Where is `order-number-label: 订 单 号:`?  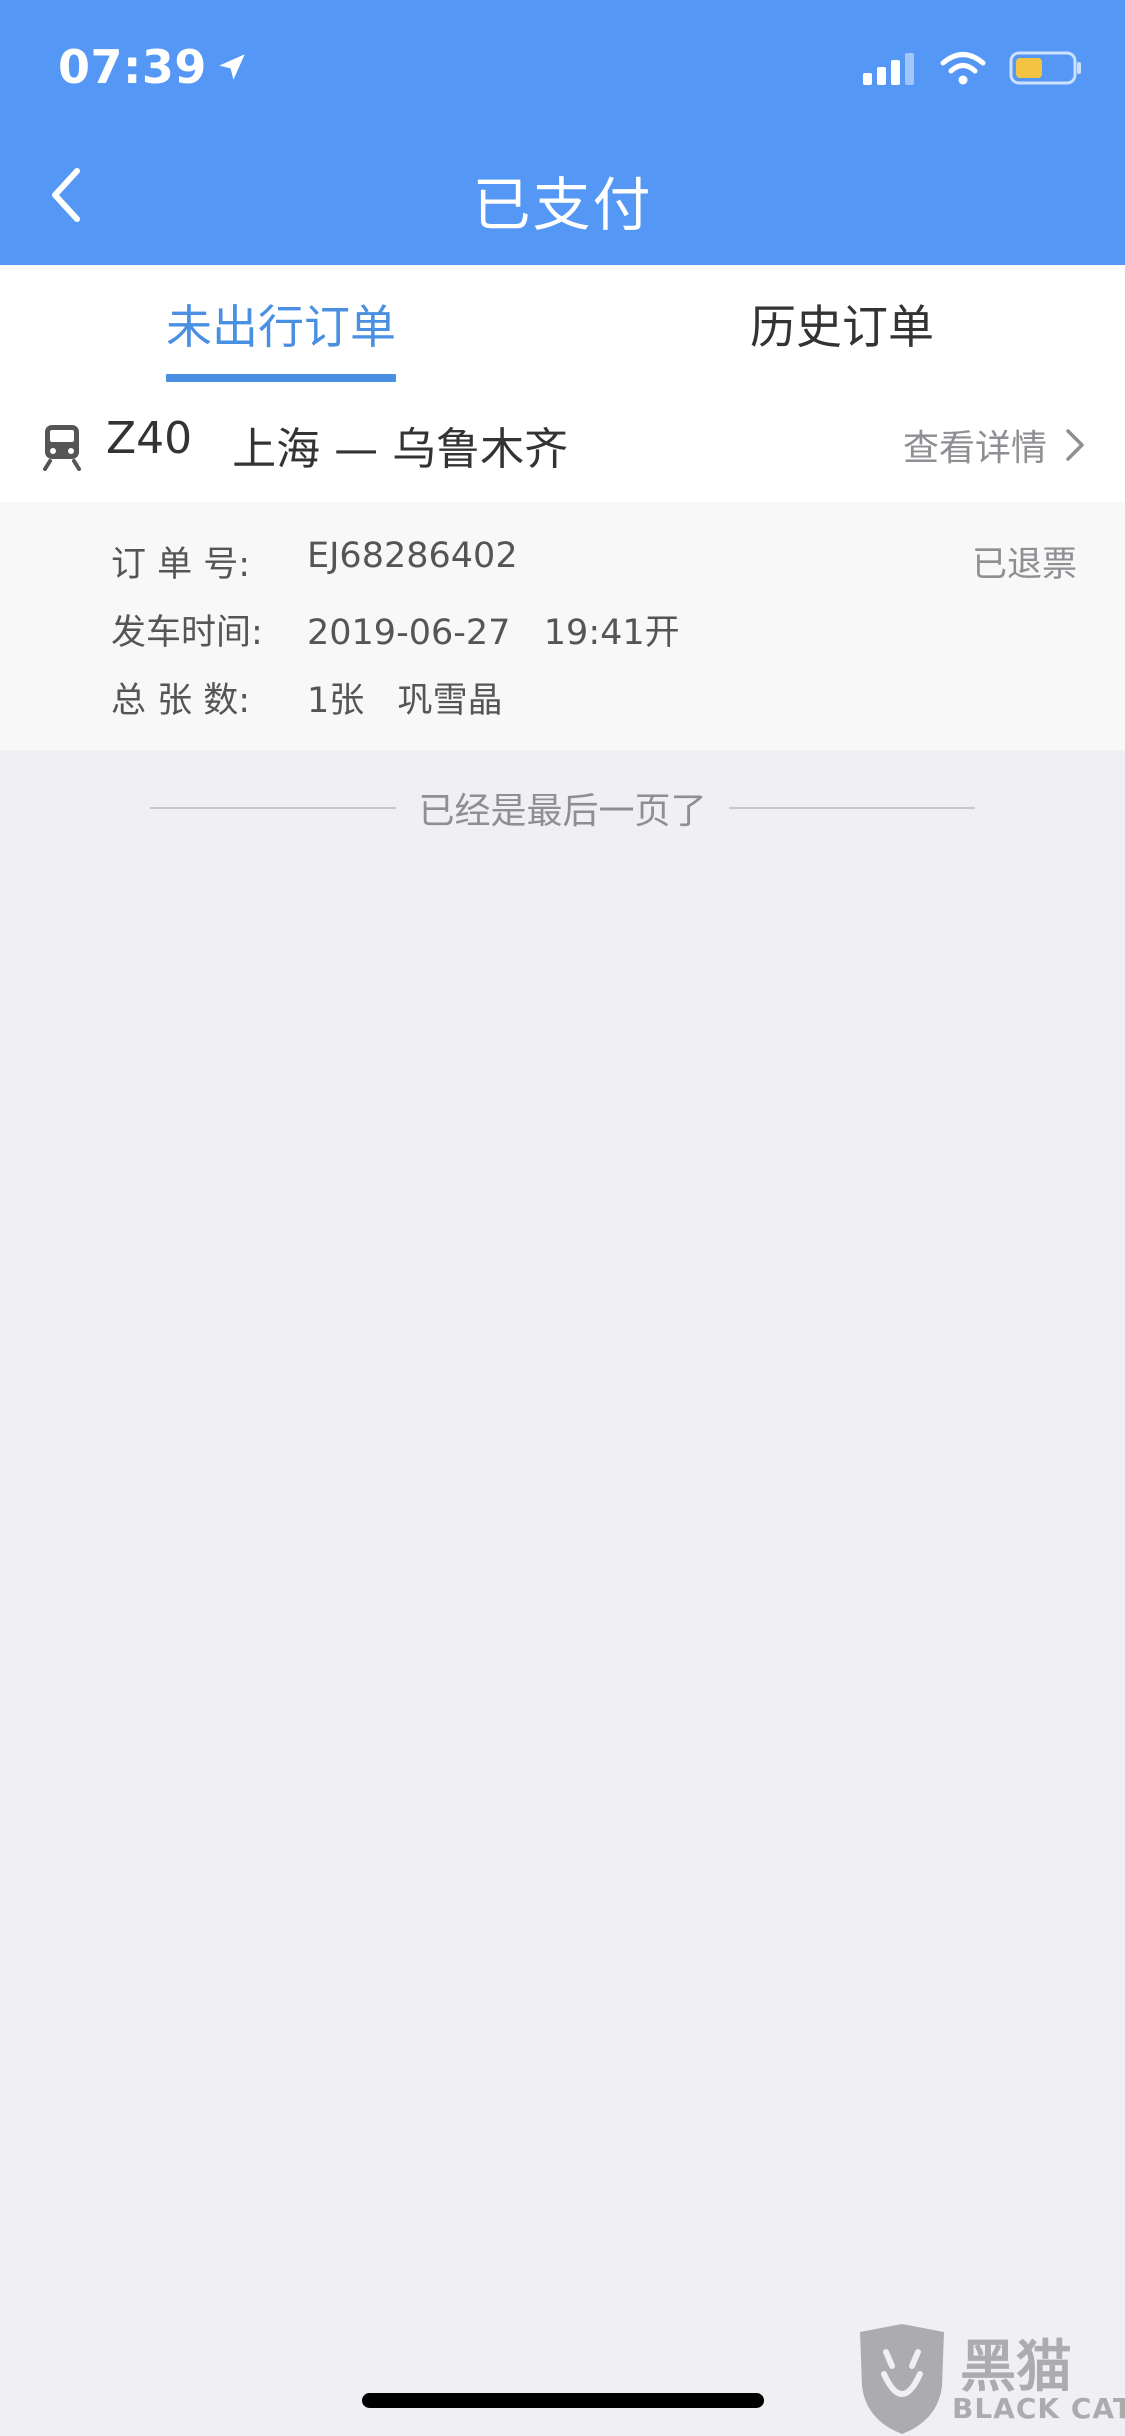 order-number-label: 订 单 号: is located at coordinates (181, 565).